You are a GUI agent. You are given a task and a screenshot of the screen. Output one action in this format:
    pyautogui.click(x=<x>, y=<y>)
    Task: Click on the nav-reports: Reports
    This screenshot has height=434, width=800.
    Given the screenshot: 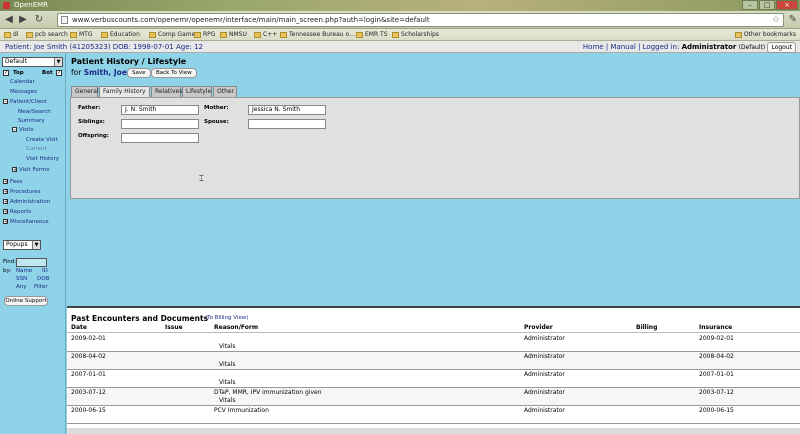 What is the action you would take?
    pyautogui.click(x=20, y=212)
    